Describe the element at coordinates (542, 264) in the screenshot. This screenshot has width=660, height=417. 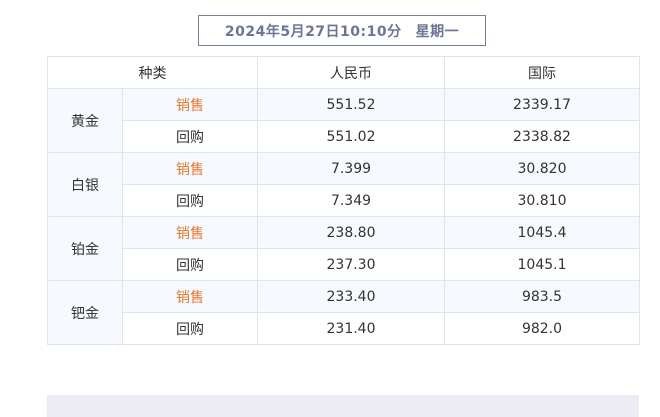
I see `intl-price: 1045.1` at that location.